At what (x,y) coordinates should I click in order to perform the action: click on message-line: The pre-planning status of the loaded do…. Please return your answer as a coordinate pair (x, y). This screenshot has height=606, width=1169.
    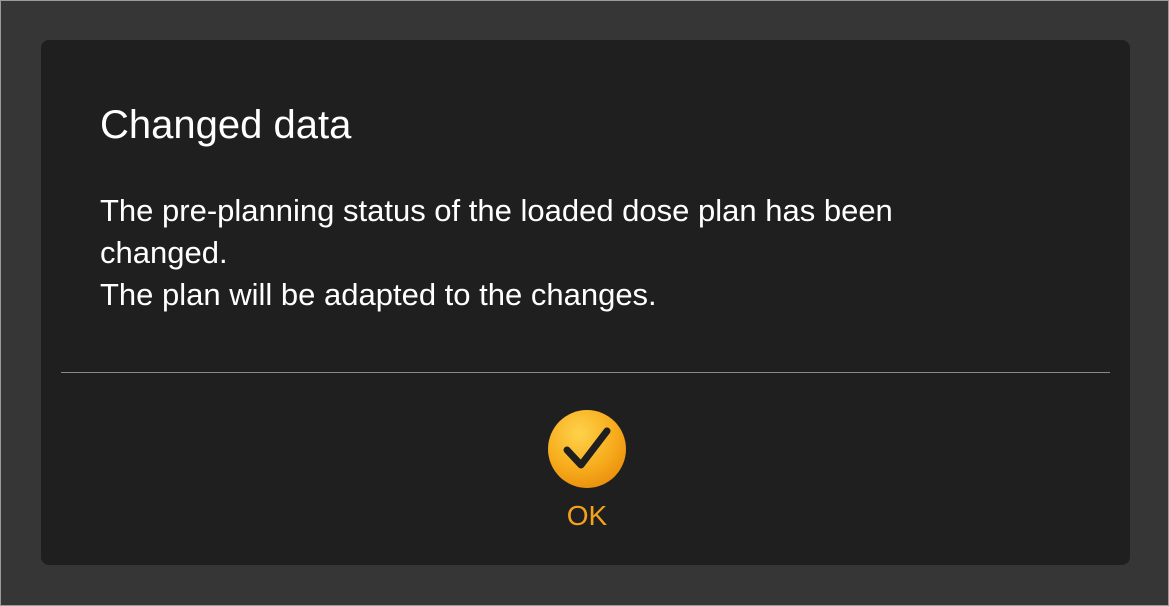
    Looking at the image, I should click on (496, 210).